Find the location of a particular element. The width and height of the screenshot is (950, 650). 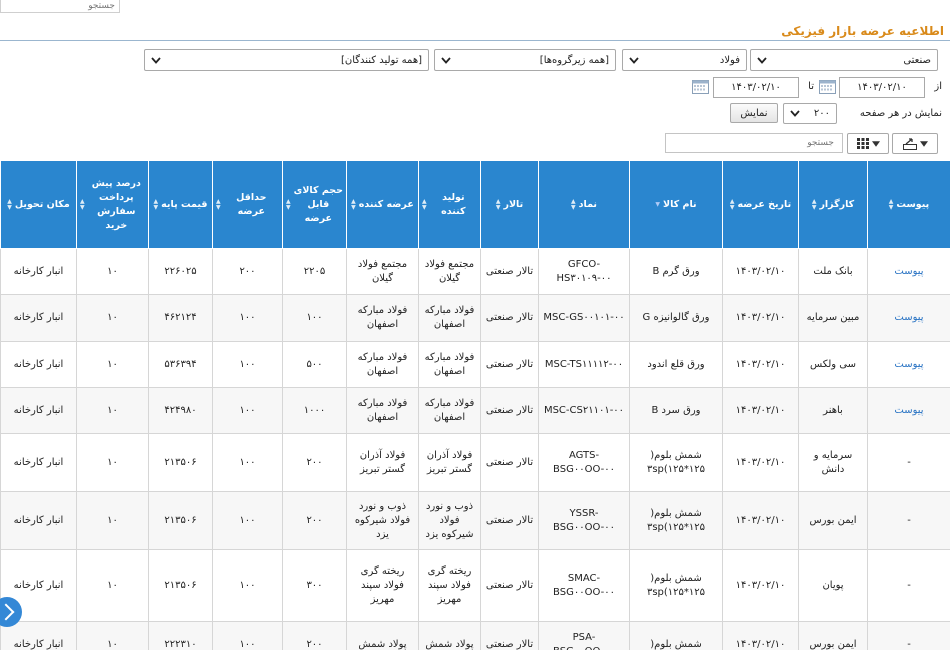

subgroup-select: [همه زیرگروه‌ها] is located at coordinates (525, 60).